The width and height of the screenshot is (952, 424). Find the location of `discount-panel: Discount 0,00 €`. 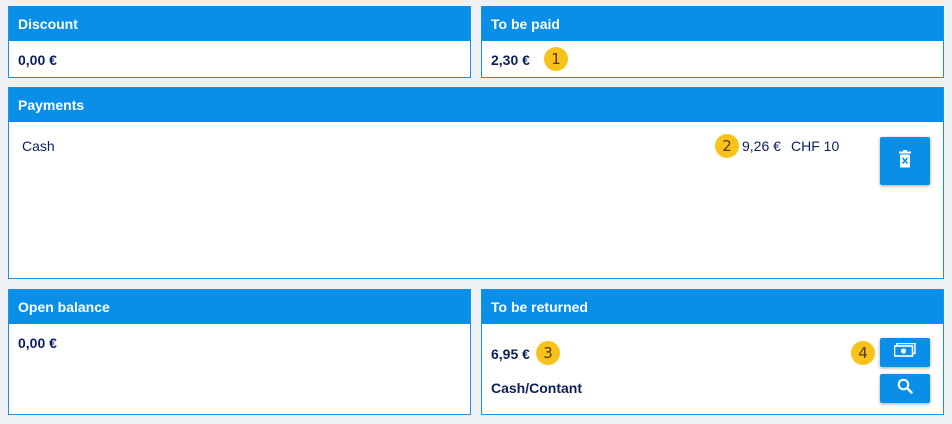

discount-panel: Discount 0,00 € is located at coordinates (239, 42).